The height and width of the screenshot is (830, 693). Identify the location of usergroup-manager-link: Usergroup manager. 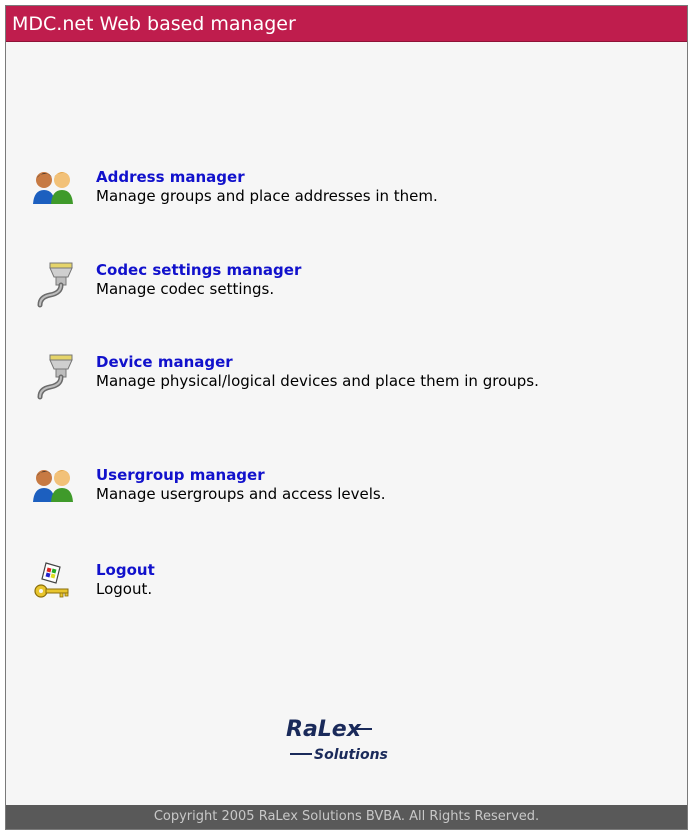
(356, 475).